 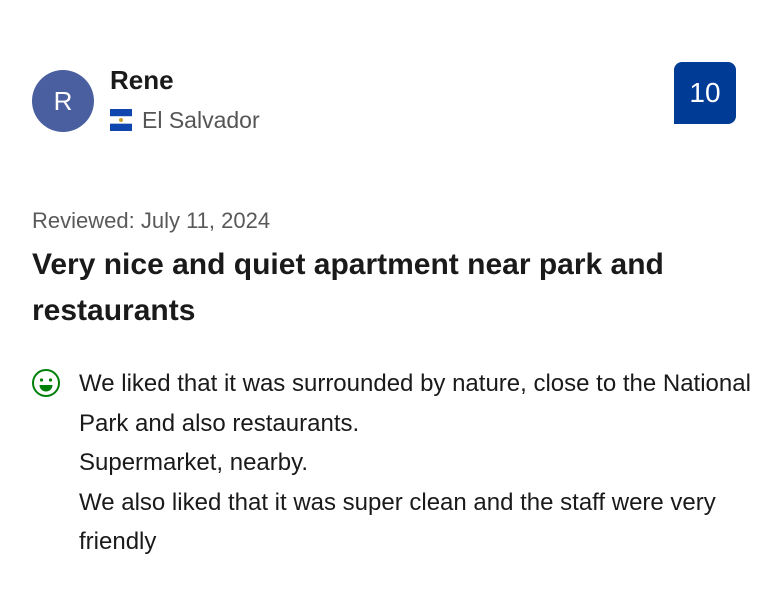 I want to click on reviewer-country: El Salvador, so click(x=185, y=120).